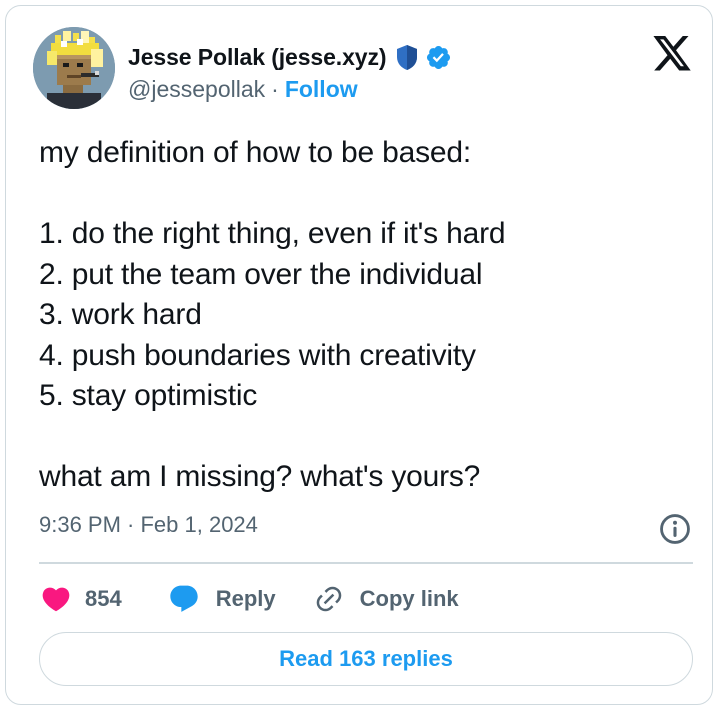 This screenshot has height=712, width=720. Describe the element at coordinates (196, 89) in the screenshot. I see `author-handle: @jessepollak` at that location.